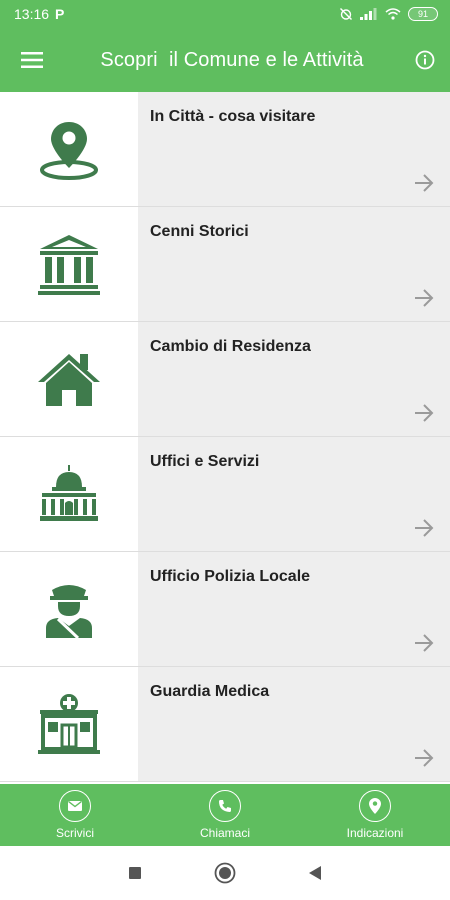  What do you see at coordinates (230, 346) in the screenshot?
I see `list-item-label: Cambio di Residenza` at bounding box center [230, 346].